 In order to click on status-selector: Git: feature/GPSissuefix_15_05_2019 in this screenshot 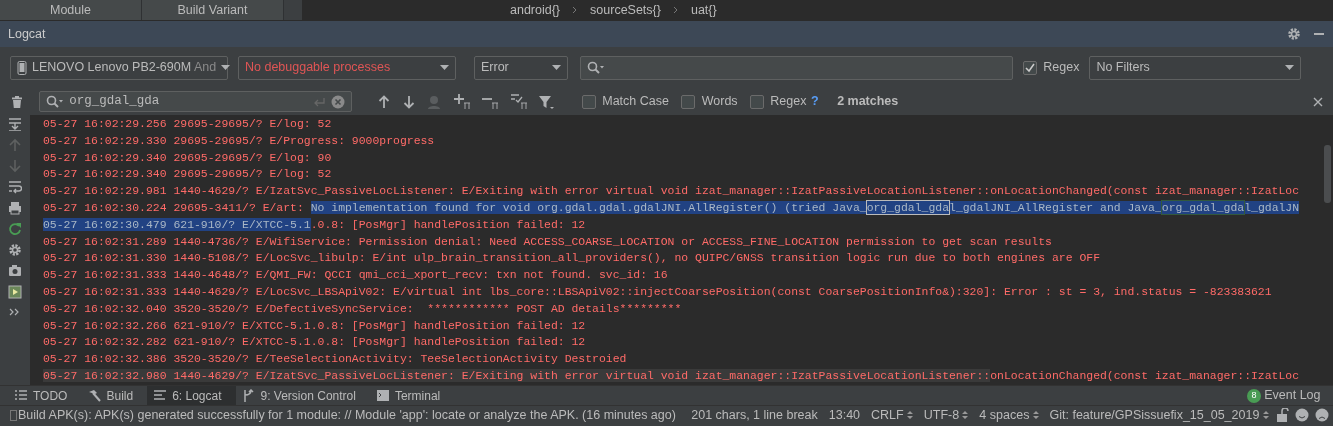, I will do `click(1159, 415)`.